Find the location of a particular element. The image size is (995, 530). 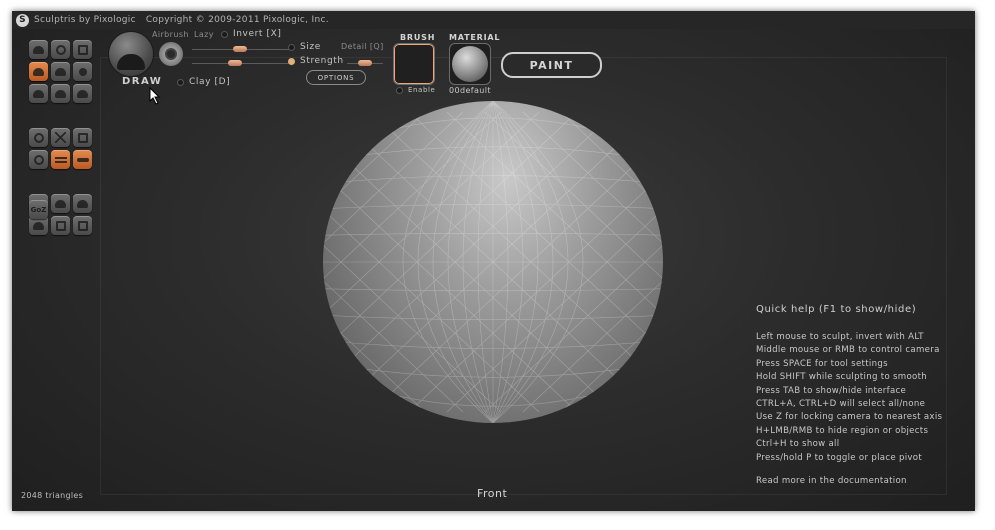

smooth-icon is located at coordinates (82, 93).